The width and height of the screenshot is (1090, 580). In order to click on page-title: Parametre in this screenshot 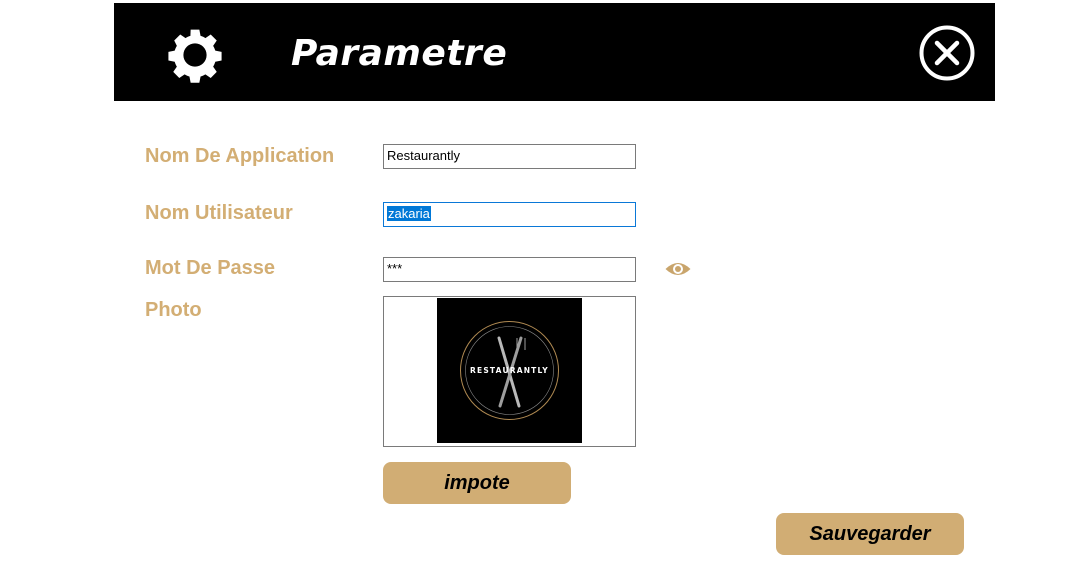, I will do `click(399, 53)`.